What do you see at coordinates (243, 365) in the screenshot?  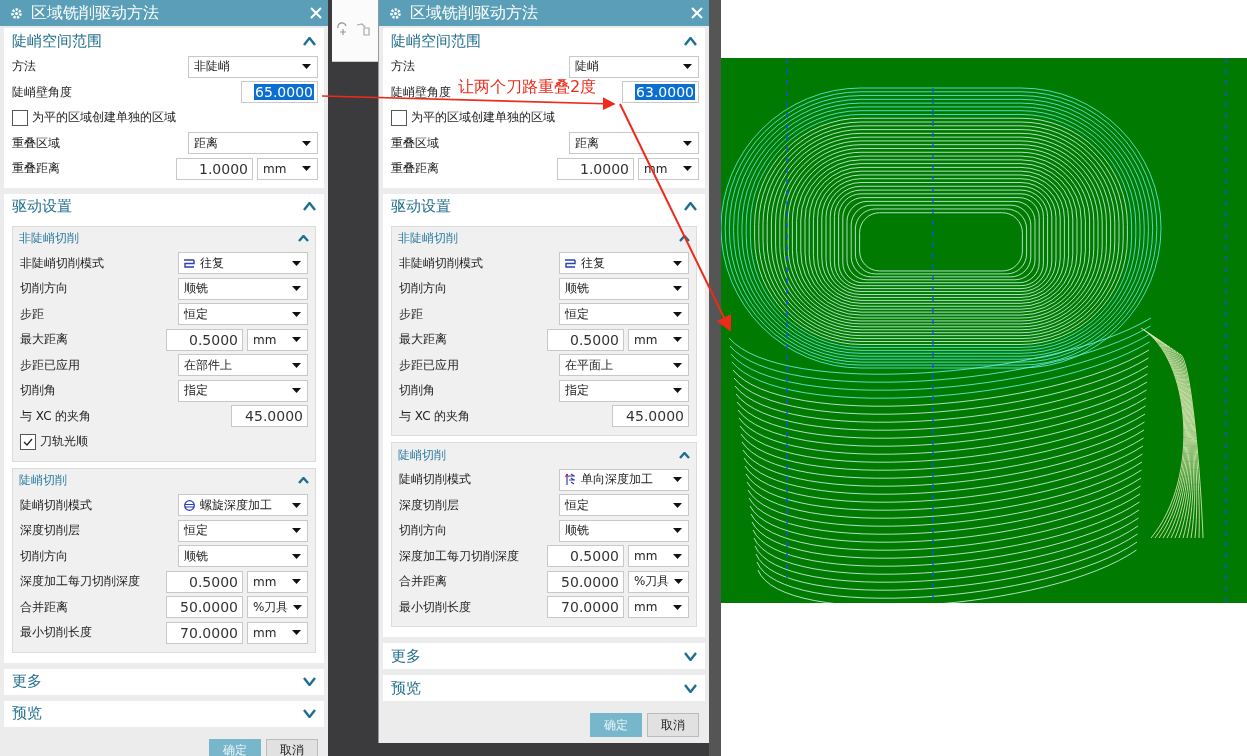 I see `dropdown: 在部件上` at bounding box center [243, 365].